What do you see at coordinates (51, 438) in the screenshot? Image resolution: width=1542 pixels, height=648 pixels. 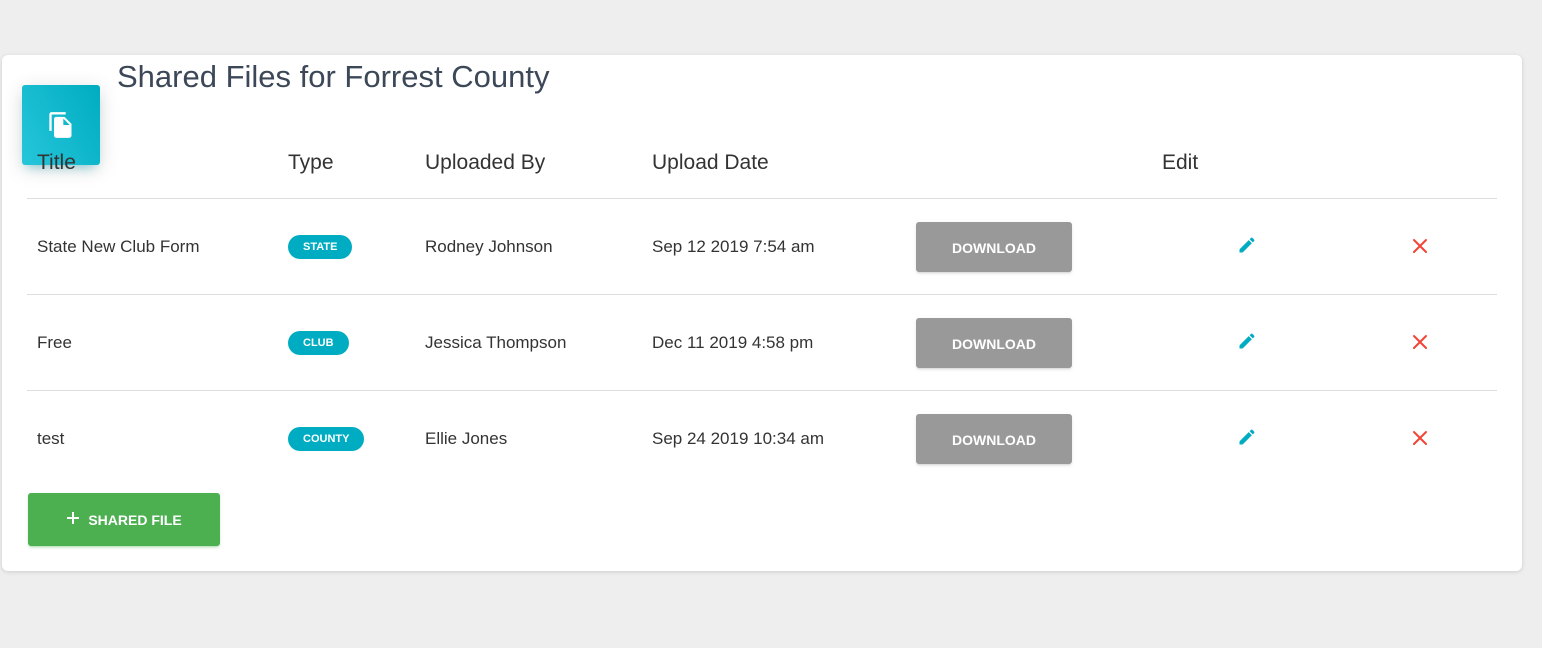 I see `row-title: test` at bounding box center [51, 438].